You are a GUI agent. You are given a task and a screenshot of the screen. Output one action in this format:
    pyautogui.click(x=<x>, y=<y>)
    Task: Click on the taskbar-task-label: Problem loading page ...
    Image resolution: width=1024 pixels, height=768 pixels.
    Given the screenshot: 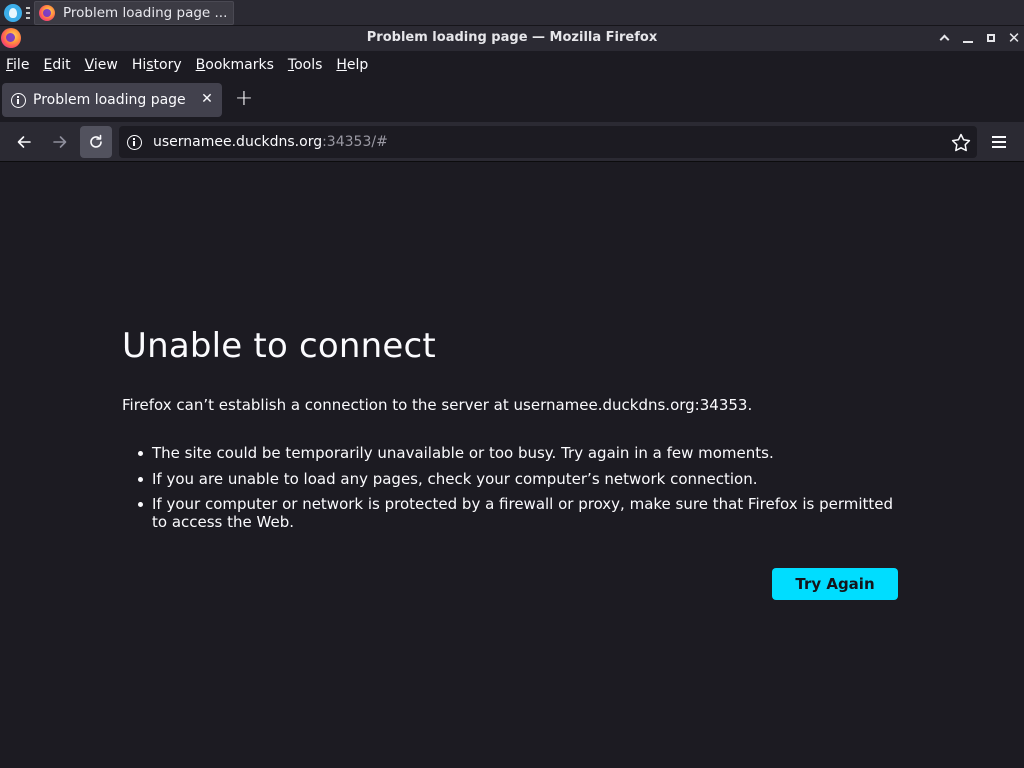 What is the action you would take?
    pyautogui.click(x=145, y=13)
    